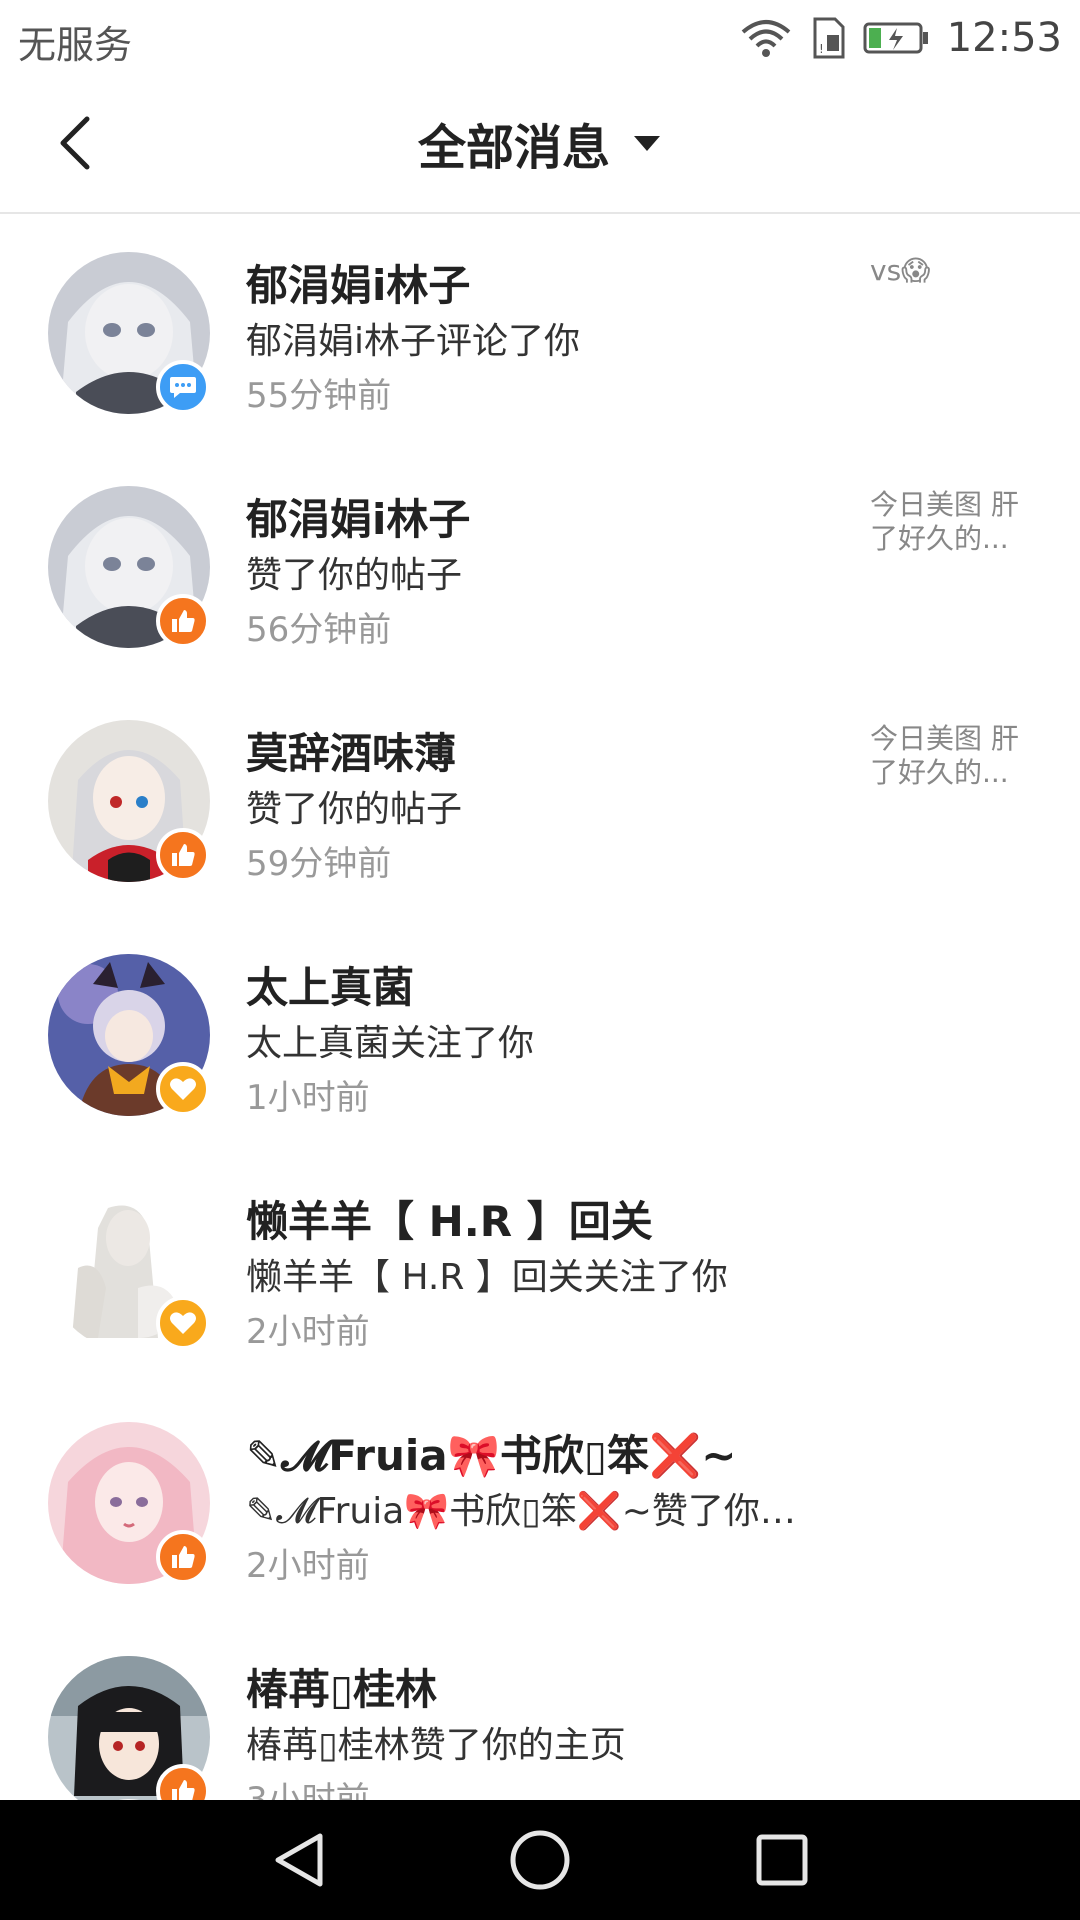 This screenshot has height=1920, width=1080. I want to click on message-time: 55分钟前, so click(319, 396).